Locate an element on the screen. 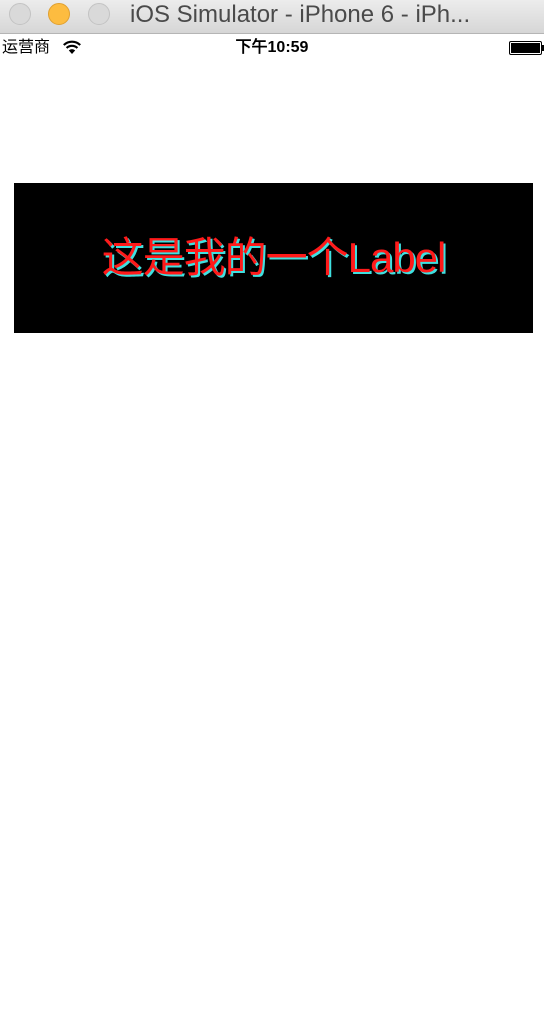 This screenshot has width=544, height=1026. minimize-window-button is located at coordinates (59, 14).